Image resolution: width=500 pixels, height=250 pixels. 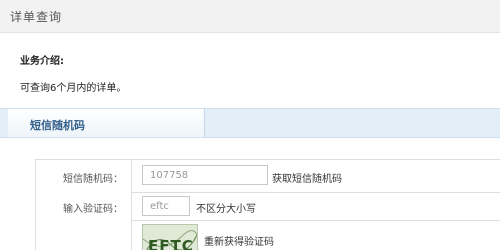 I want to click on refresh-captcha-link: 重新获得验证码, so click(x=239, y=240).